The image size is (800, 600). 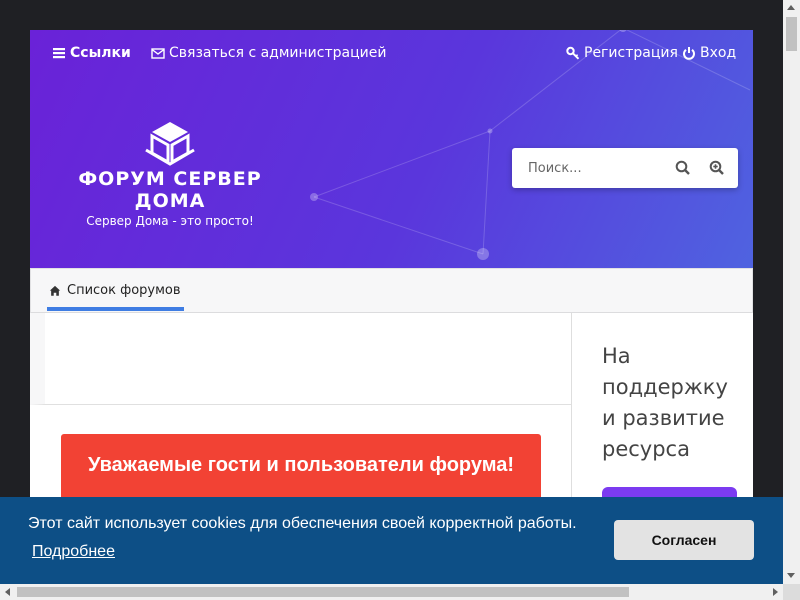 I want to click on power-icon, so click(x=689, y=53).